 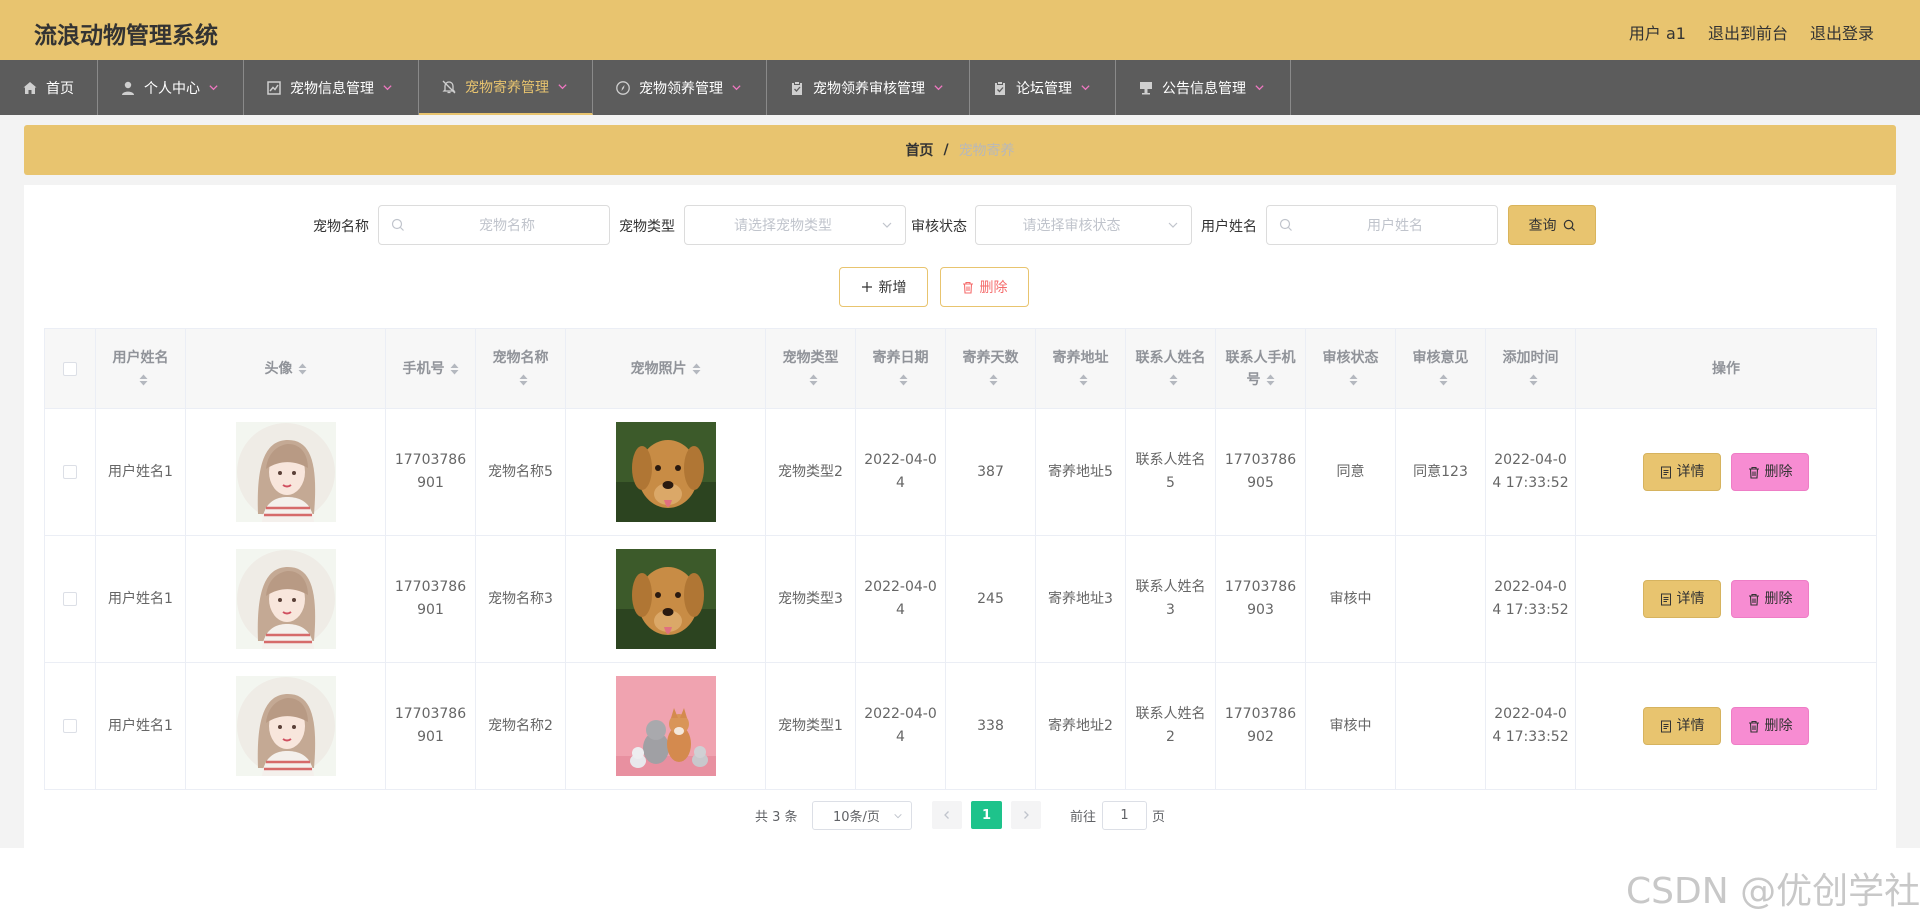 What do you see at coordinates (1260, 368) in the screenshot?
I see `col-header: 联系人手机号` at bounding box center [1260, 368].